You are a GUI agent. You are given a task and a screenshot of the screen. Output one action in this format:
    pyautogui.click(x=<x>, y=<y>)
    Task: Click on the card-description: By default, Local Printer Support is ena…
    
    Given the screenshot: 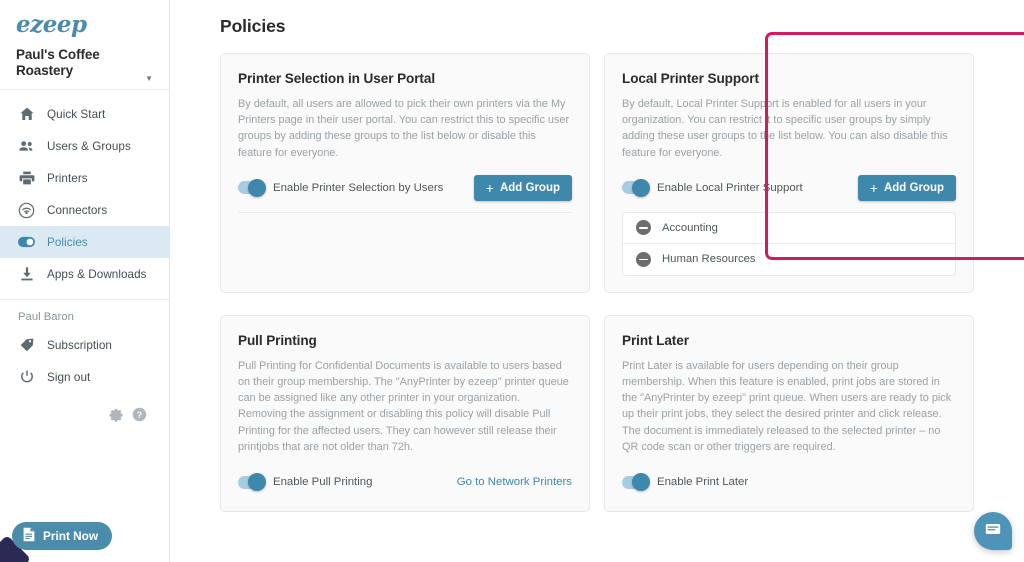 What is the action you would take?
    pyautogui.click(x=785, y=128)
    